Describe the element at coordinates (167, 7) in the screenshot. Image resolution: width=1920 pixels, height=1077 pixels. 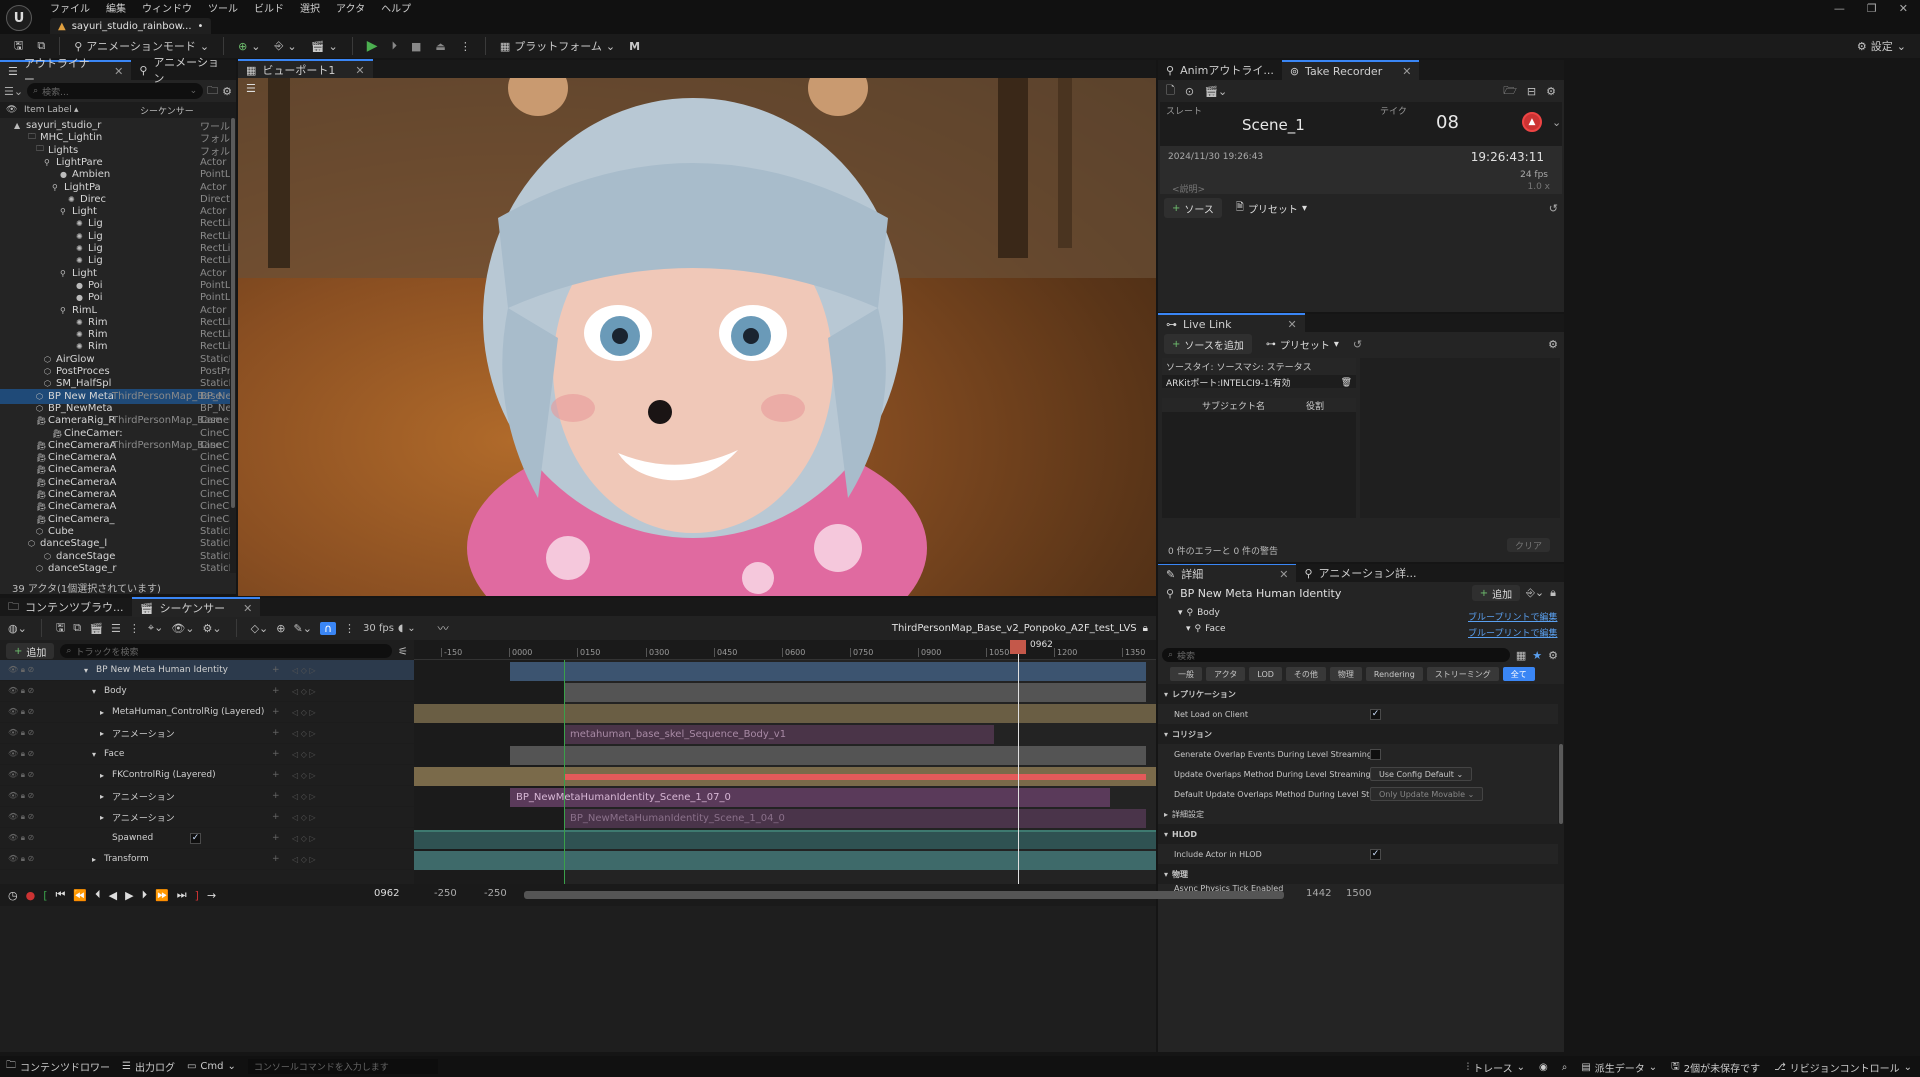
I see `menu-item: ウィンドウ` at that location.